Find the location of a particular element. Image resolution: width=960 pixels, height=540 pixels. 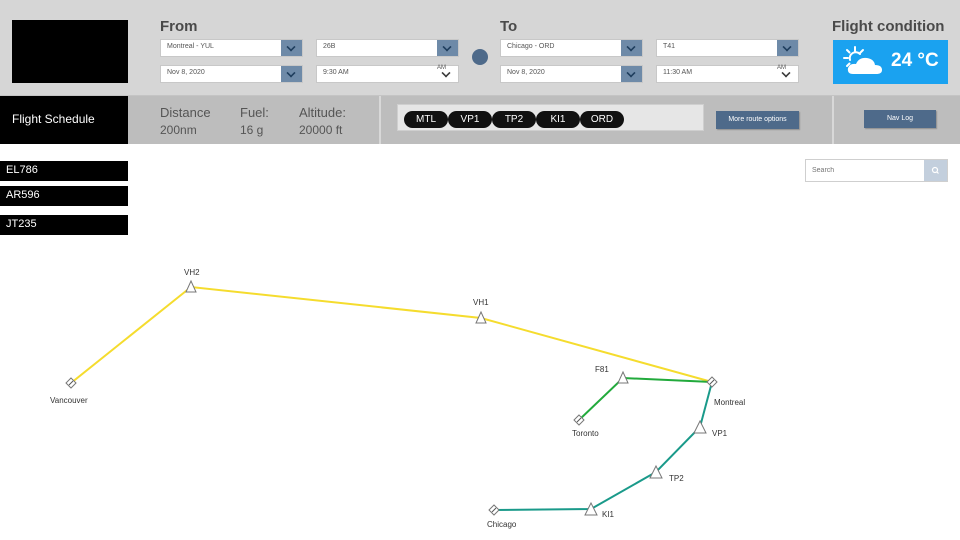

fuel-label: Fuel: is located at coordinates (254, 112).